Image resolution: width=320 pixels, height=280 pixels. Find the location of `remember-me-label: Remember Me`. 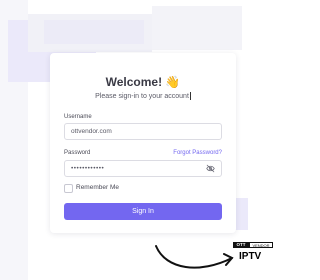

remember-me-label: Remember Me is located at coordinates (97, 187).